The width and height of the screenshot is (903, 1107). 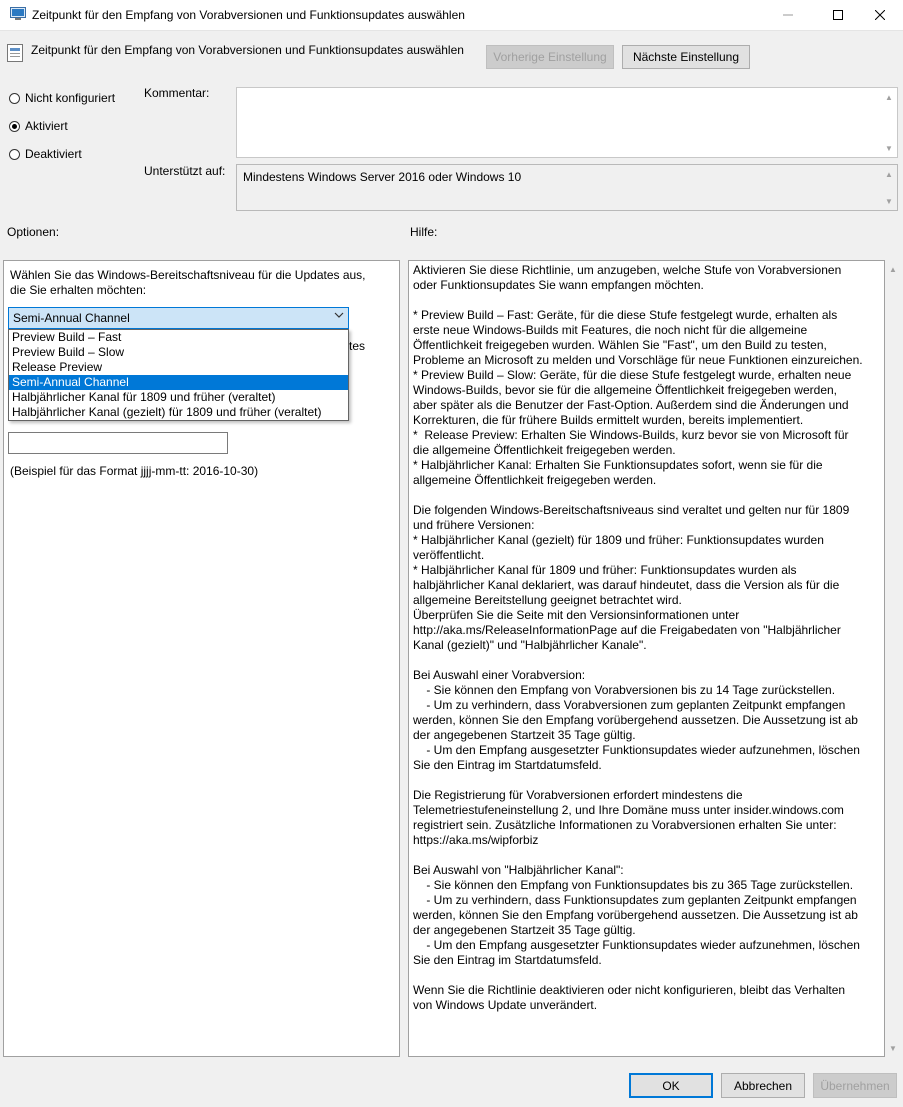 I want to click on radio-enabled: Aktiviert, so click(x=38, y=126).